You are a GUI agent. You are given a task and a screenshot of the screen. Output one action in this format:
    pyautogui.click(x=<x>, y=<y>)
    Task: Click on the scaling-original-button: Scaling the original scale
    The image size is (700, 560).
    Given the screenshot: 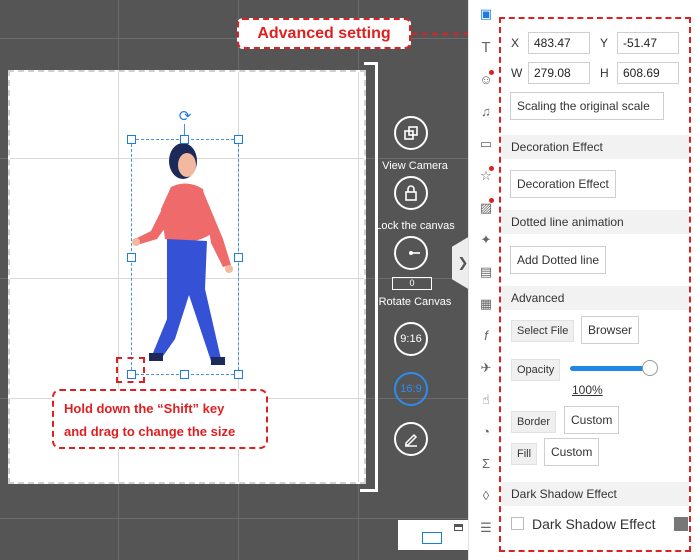 What is the action you would take?
    pyautogui.click(x=587, y=106)
    